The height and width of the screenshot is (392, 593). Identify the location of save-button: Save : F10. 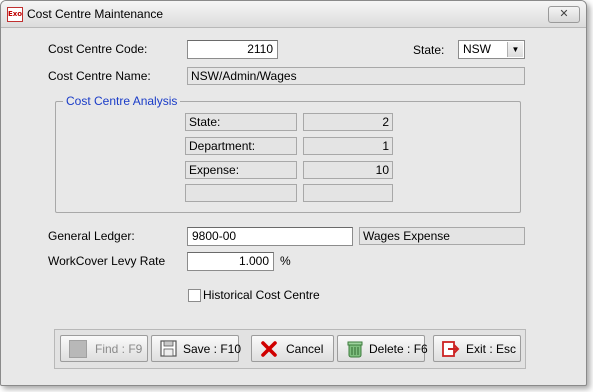
(196, 348).